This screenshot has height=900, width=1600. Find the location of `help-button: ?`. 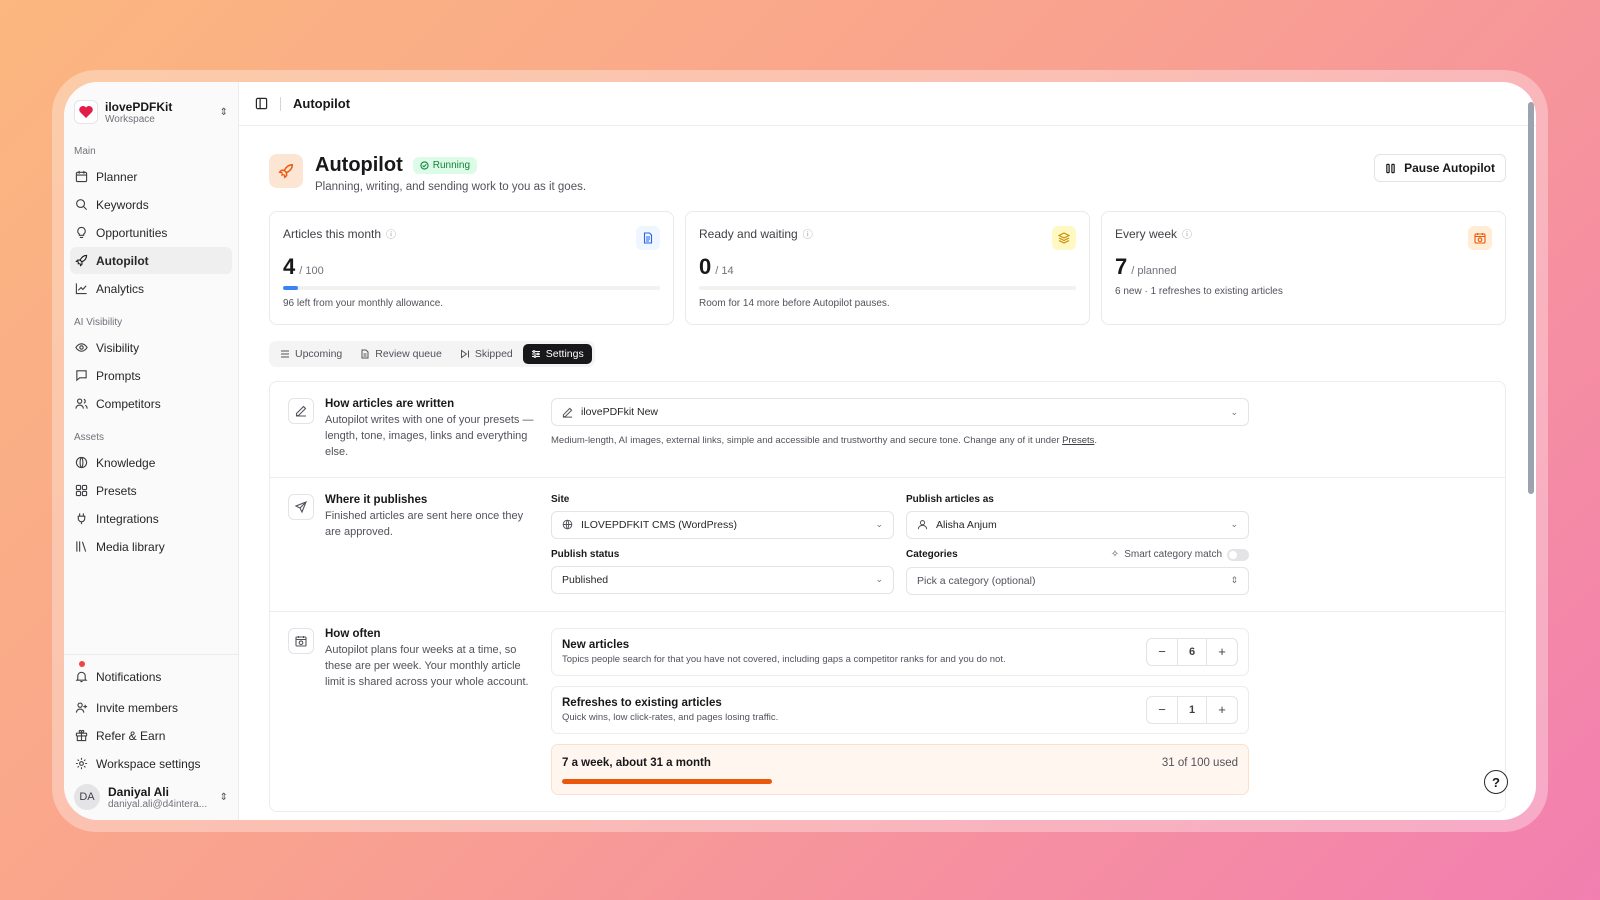

help-button: ? is located at coordinates (1496, 782).